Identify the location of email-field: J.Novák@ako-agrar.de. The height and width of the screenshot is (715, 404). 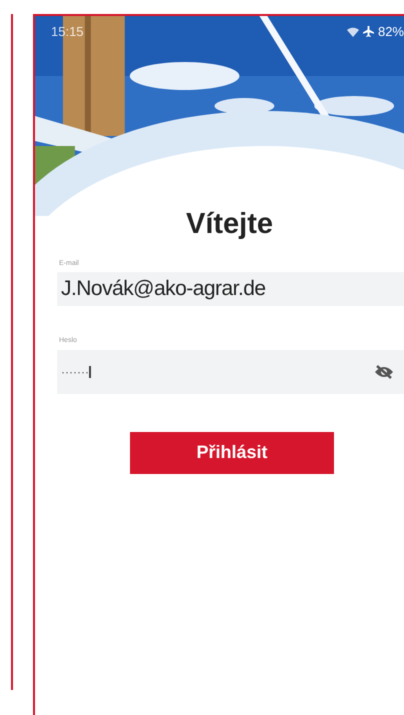
(230, 289).